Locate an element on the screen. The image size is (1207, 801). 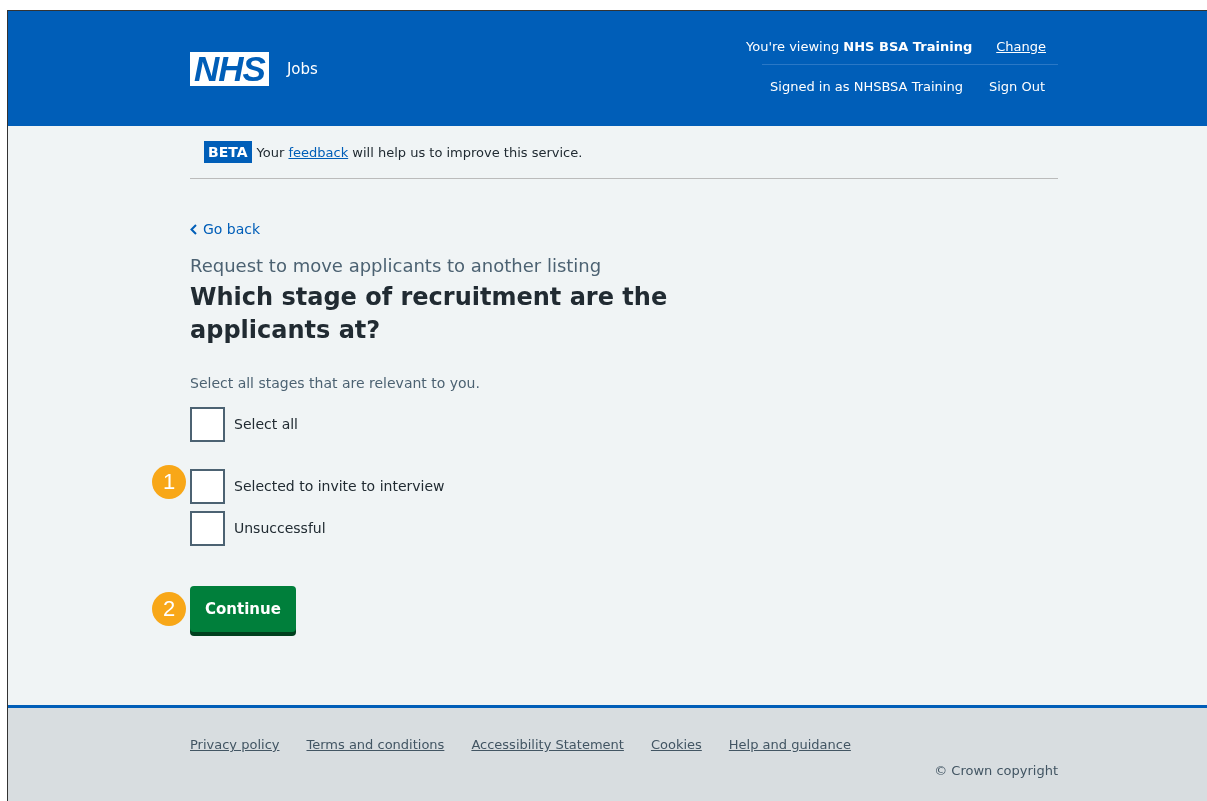
hint-text: Select all stages that are relevant to you. is located at coordinates (335, 382).